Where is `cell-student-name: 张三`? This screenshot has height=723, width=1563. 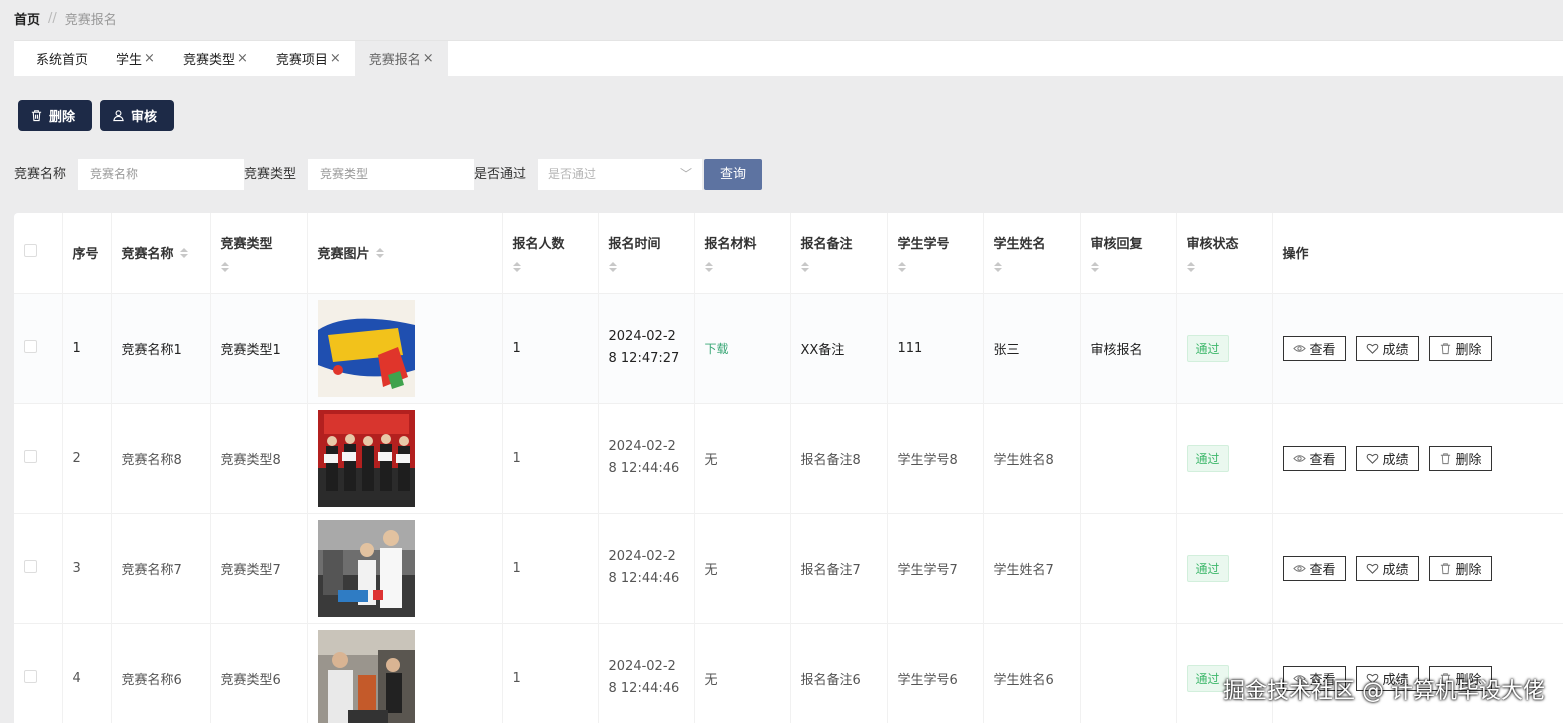 cell-student-name: 张三 is located at coordinates (1006, 350).